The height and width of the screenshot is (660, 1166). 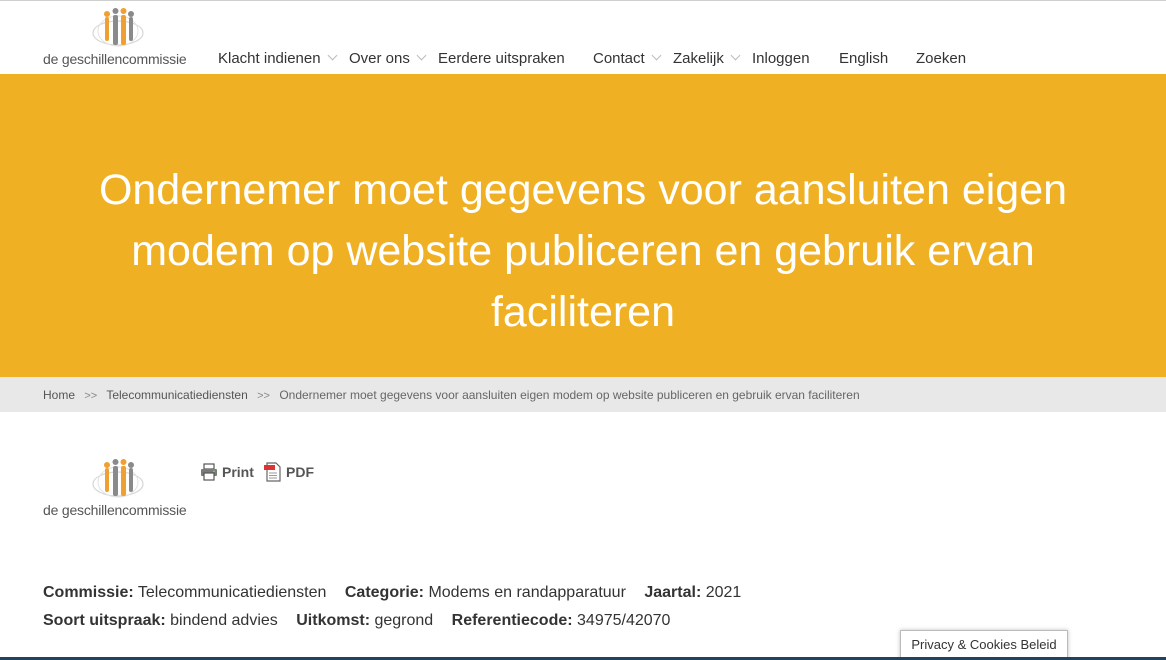 What do you see at coordinates (698, 58) in the screenshot?
I see `nav-label: Zakelijk` at bounding box center [698, 58].